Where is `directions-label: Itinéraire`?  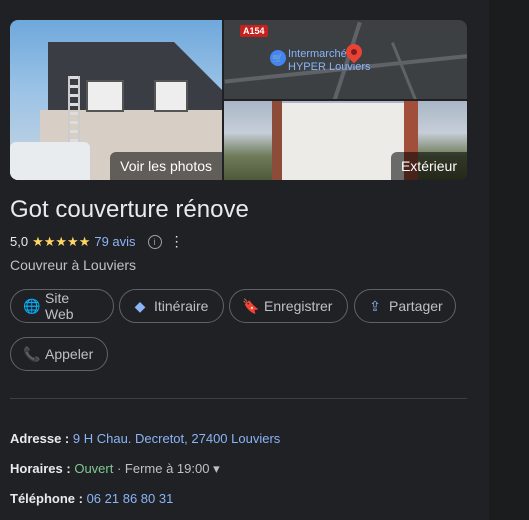
directions-label: Itinéraire is located at coordinates (181, 306).